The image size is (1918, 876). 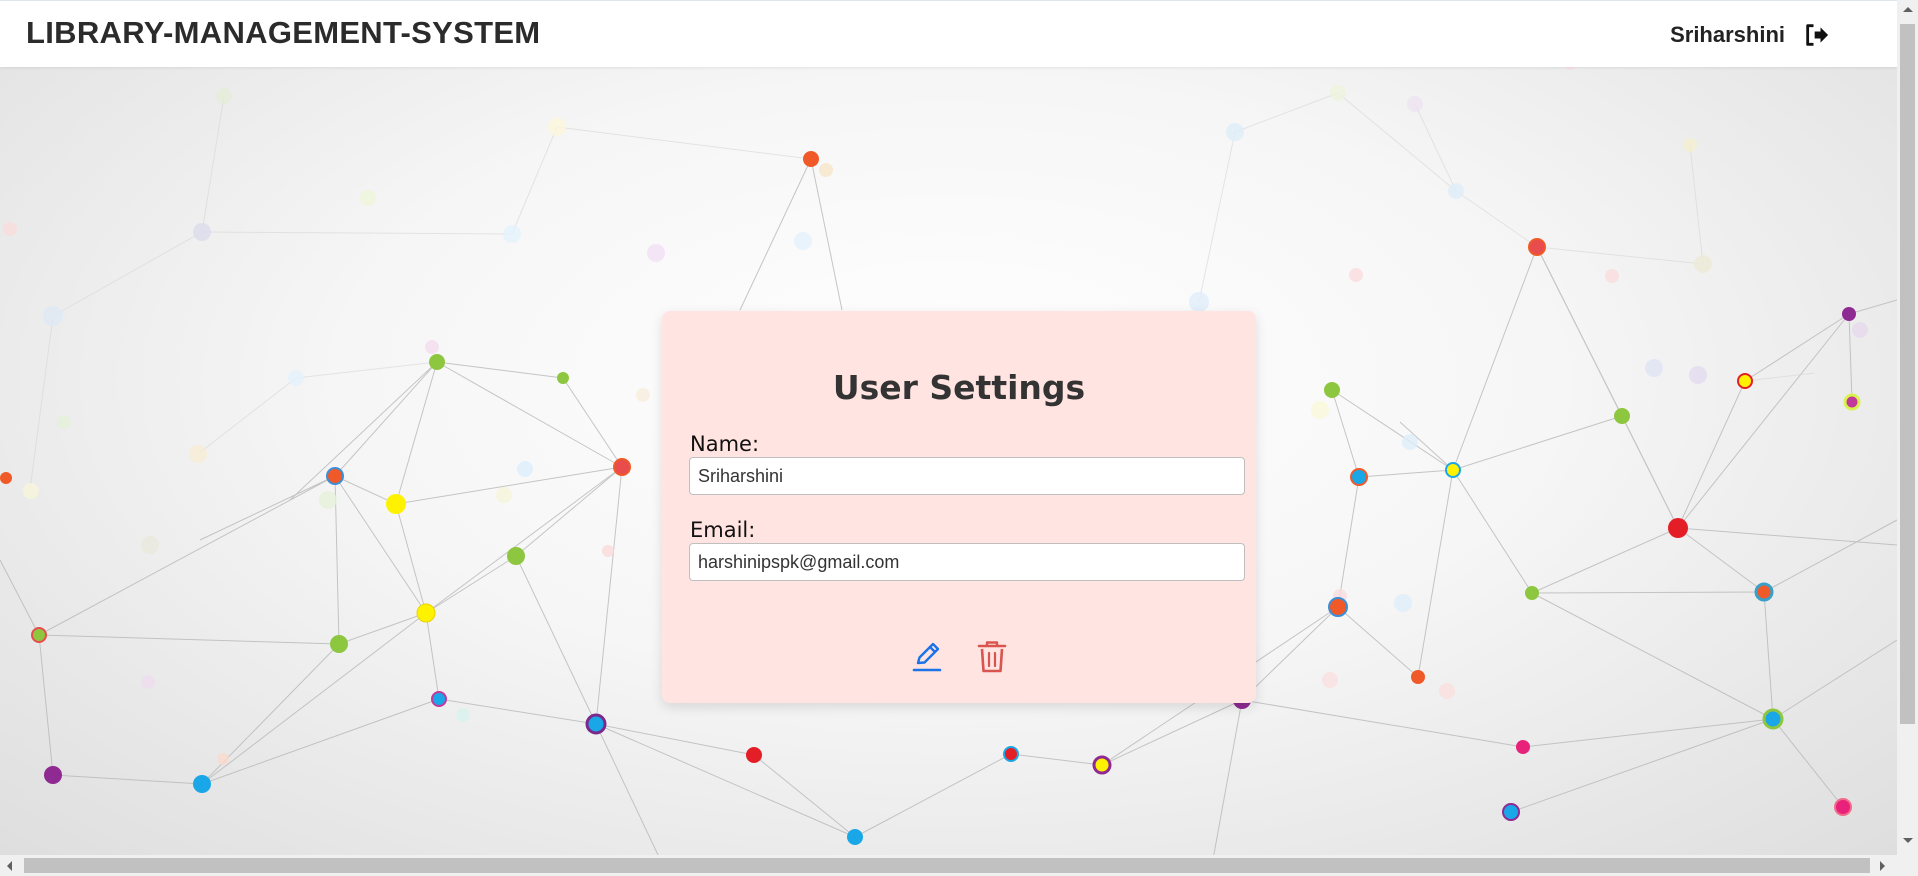 What do you see at coordinates (959, 507) in the screenshot?
I see `user-settings-card: User Settings Name: Email:` at bounding box center [959, 507].